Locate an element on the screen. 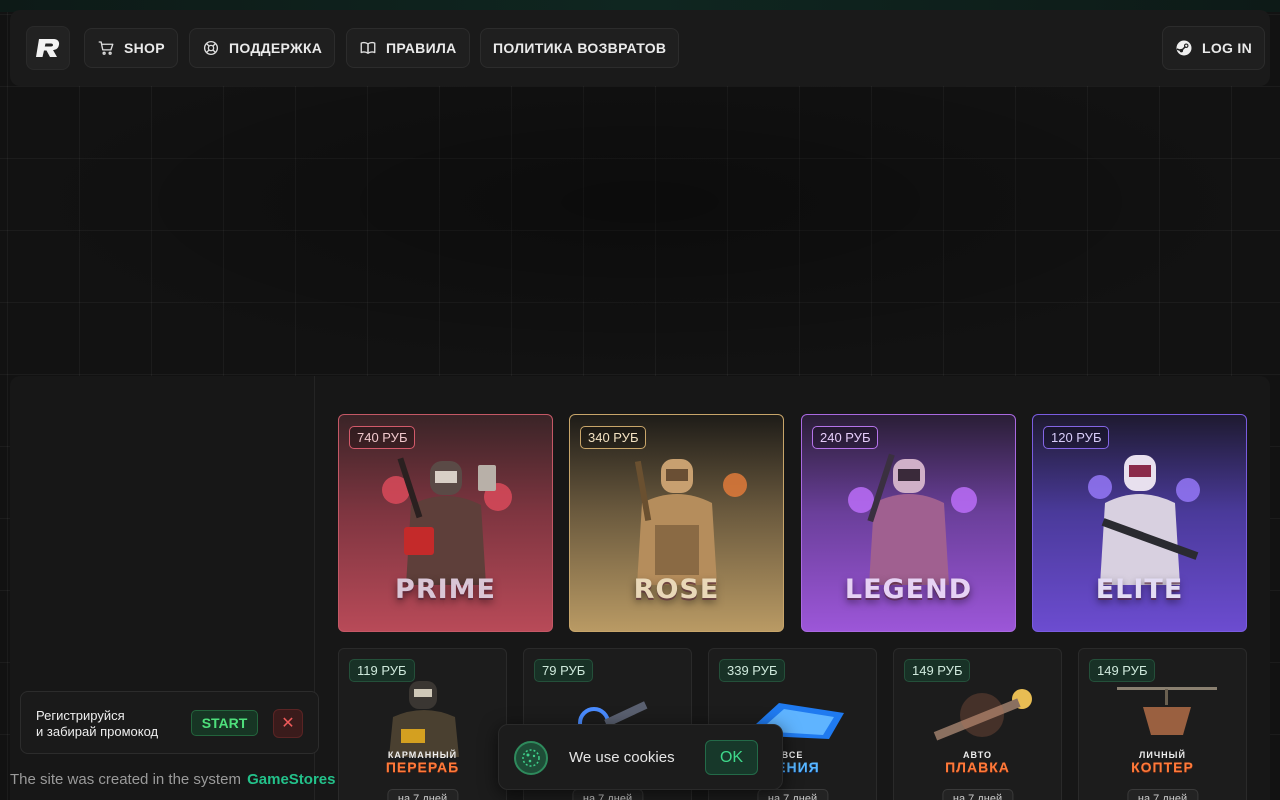  cookie-text: We use cookies is located at coordinates (622, 757).